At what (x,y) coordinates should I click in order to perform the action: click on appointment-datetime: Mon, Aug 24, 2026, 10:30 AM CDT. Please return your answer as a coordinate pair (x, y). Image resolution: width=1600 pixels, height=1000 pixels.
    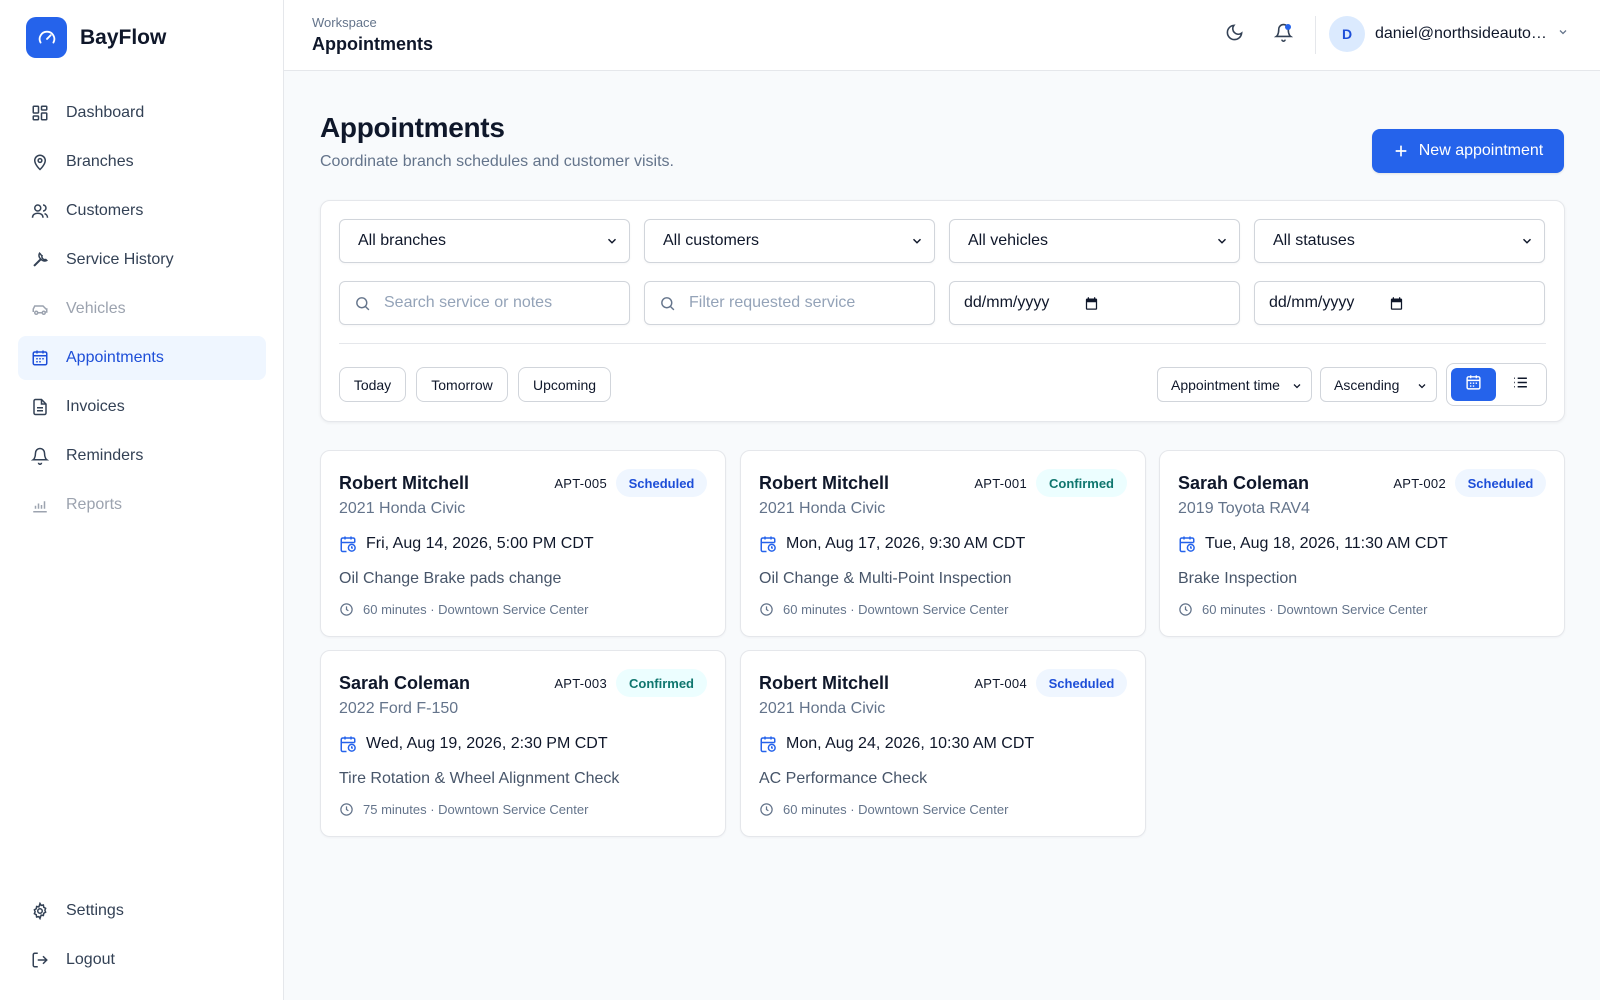
    Looking at the image, I should click on (896, 744).